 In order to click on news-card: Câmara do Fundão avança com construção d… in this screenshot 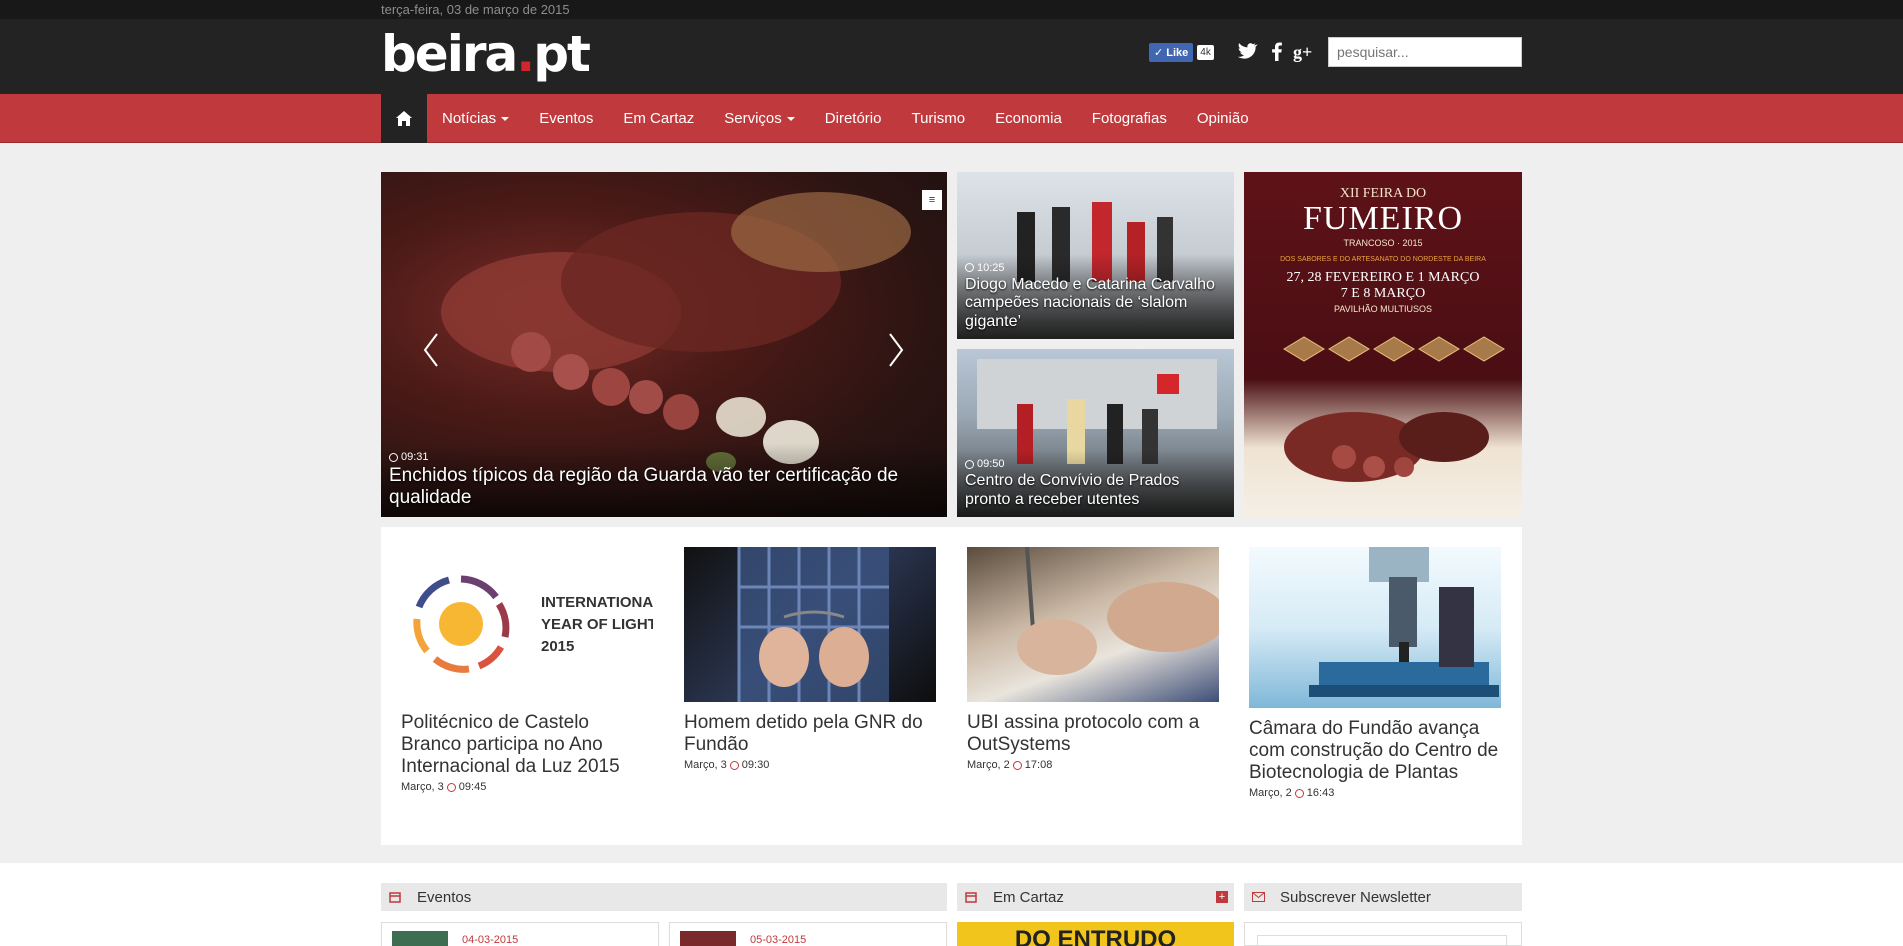, I will do `click(1375, 673)`.